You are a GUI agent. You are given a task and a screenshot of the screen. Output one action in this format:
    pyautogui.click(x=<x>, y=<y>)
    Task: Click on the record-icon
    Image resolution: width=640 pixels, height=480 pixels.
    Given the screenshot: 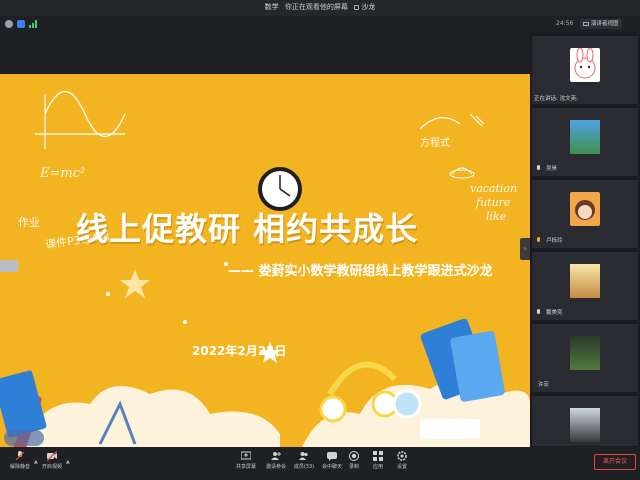 What is the action you would take?
    pyautogui.click(x=354, y=456)
    